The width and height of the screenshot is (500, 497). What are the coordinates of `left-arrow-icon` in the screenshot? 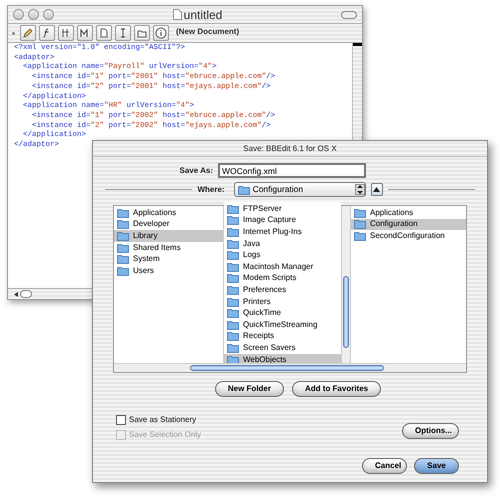 It's located at (16, 294).